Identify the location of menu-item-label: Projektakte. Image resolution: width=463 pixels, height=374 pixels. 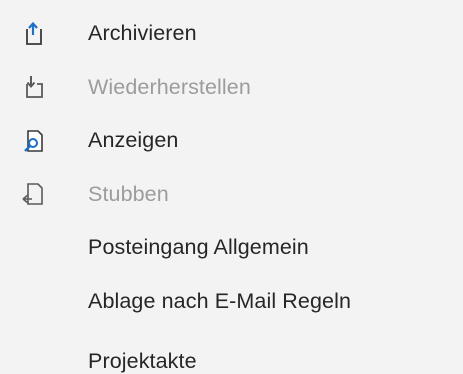
(142, 361).